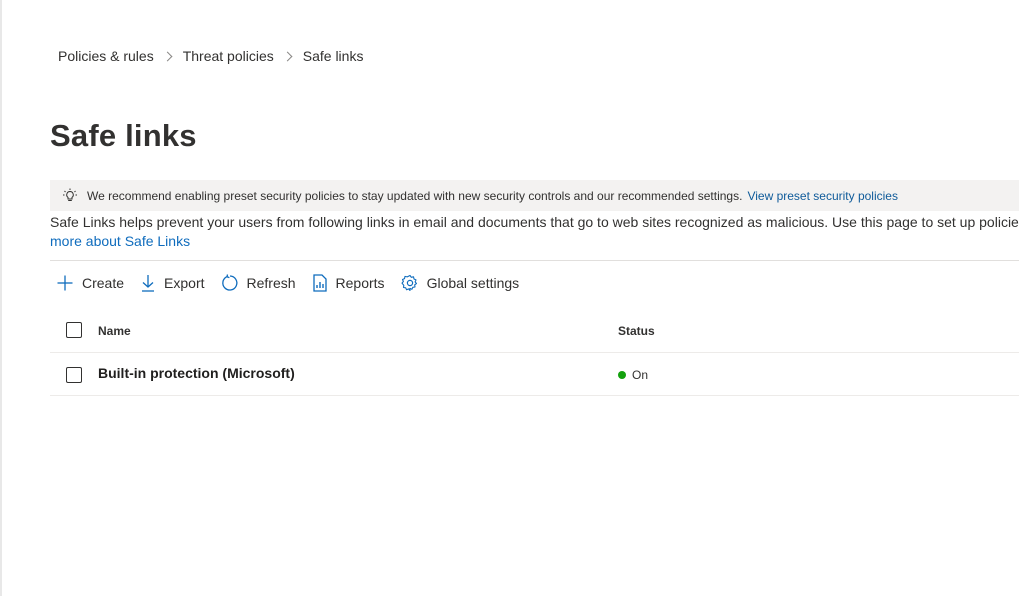 The image size is (1019, 596). What do you see at coordinates (271, 283) in the screenshot?
I see `refresh-label: Refresh` at bounding box center [271, 283].